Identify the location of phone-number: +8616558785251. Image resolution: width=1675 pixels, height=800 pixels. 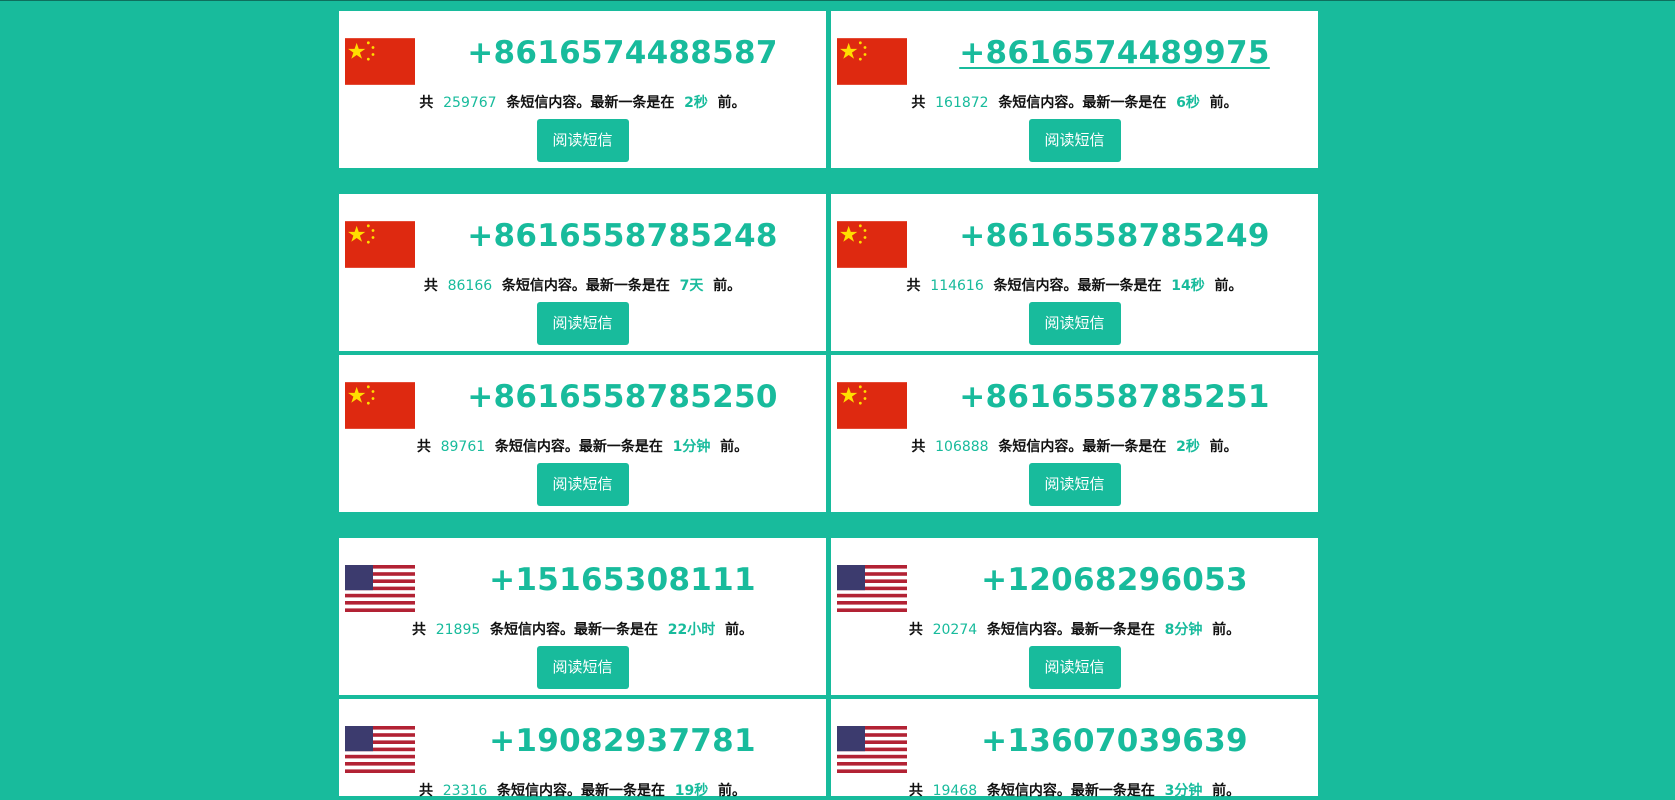
(1114, 397).